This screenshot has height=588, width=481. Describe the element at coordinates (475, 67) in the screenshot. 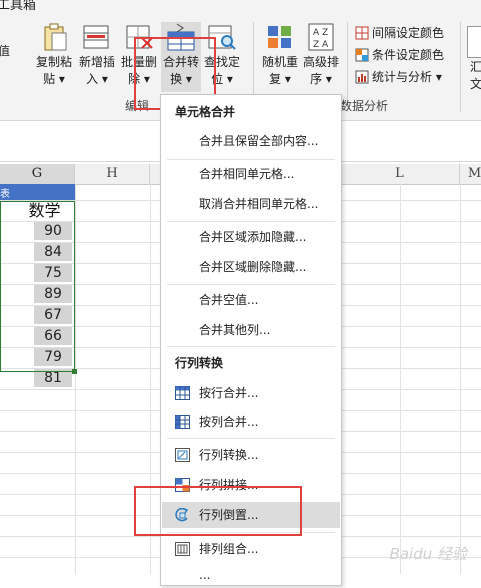

I see `right-edge-label: 汇` at that location.